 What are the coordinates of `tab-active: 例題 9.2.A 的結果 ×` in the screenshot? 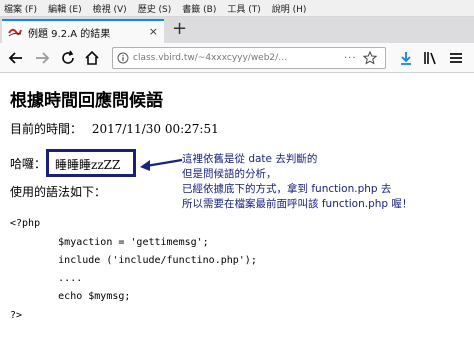 It's located at (83, 31).